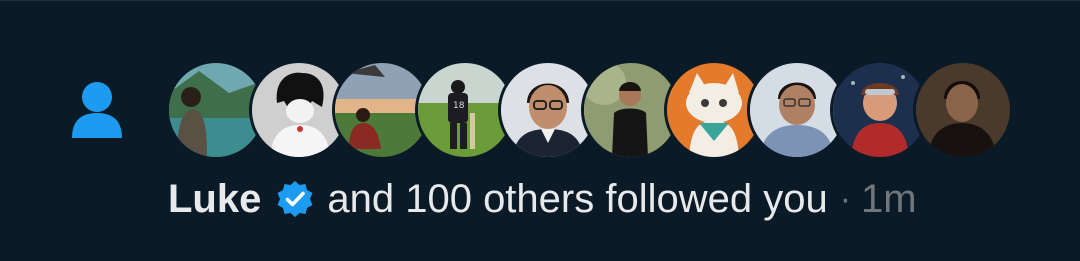 The height and width of the screenshot is (261, 1080). I want to click on action-text: and 100 others followed you, so click(577, 198).